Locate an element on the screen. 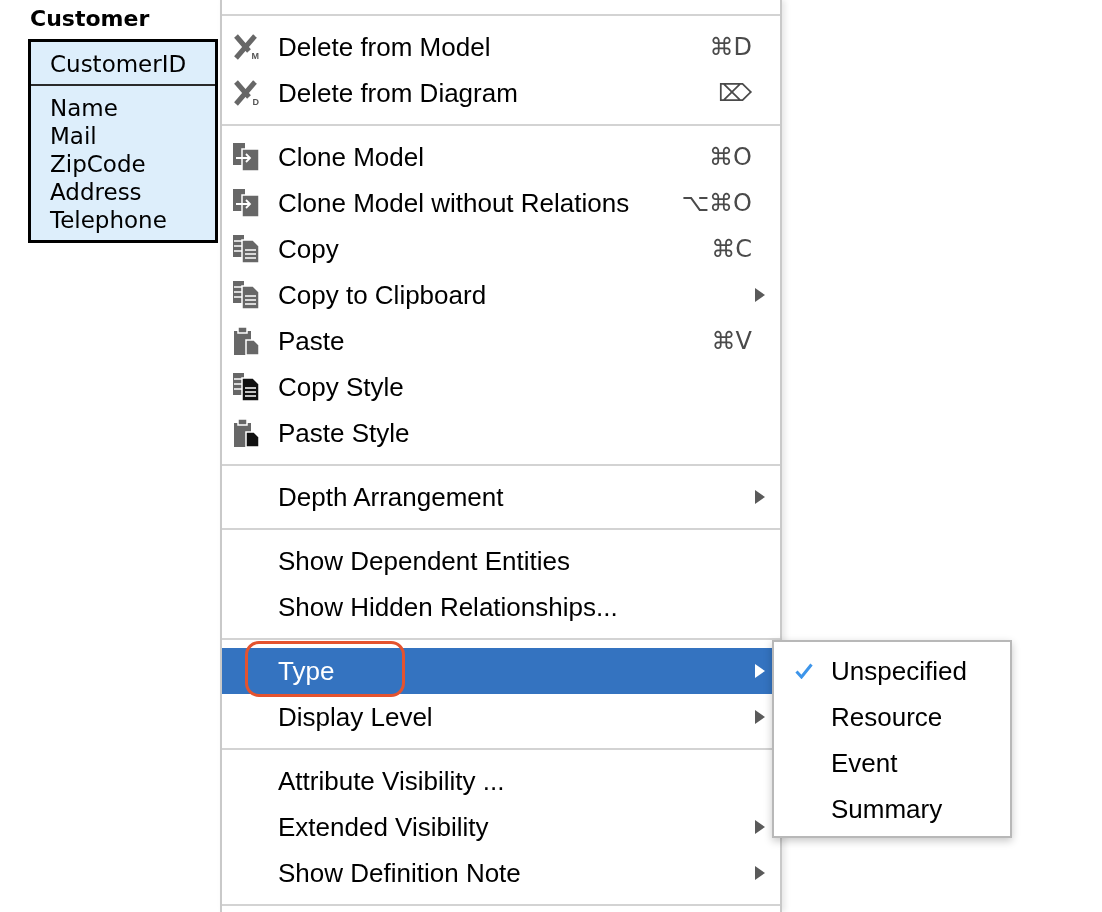 This screenshot has width=1102, height=912. shortcut-label: ⌘D is located at coordinates (730, 47).